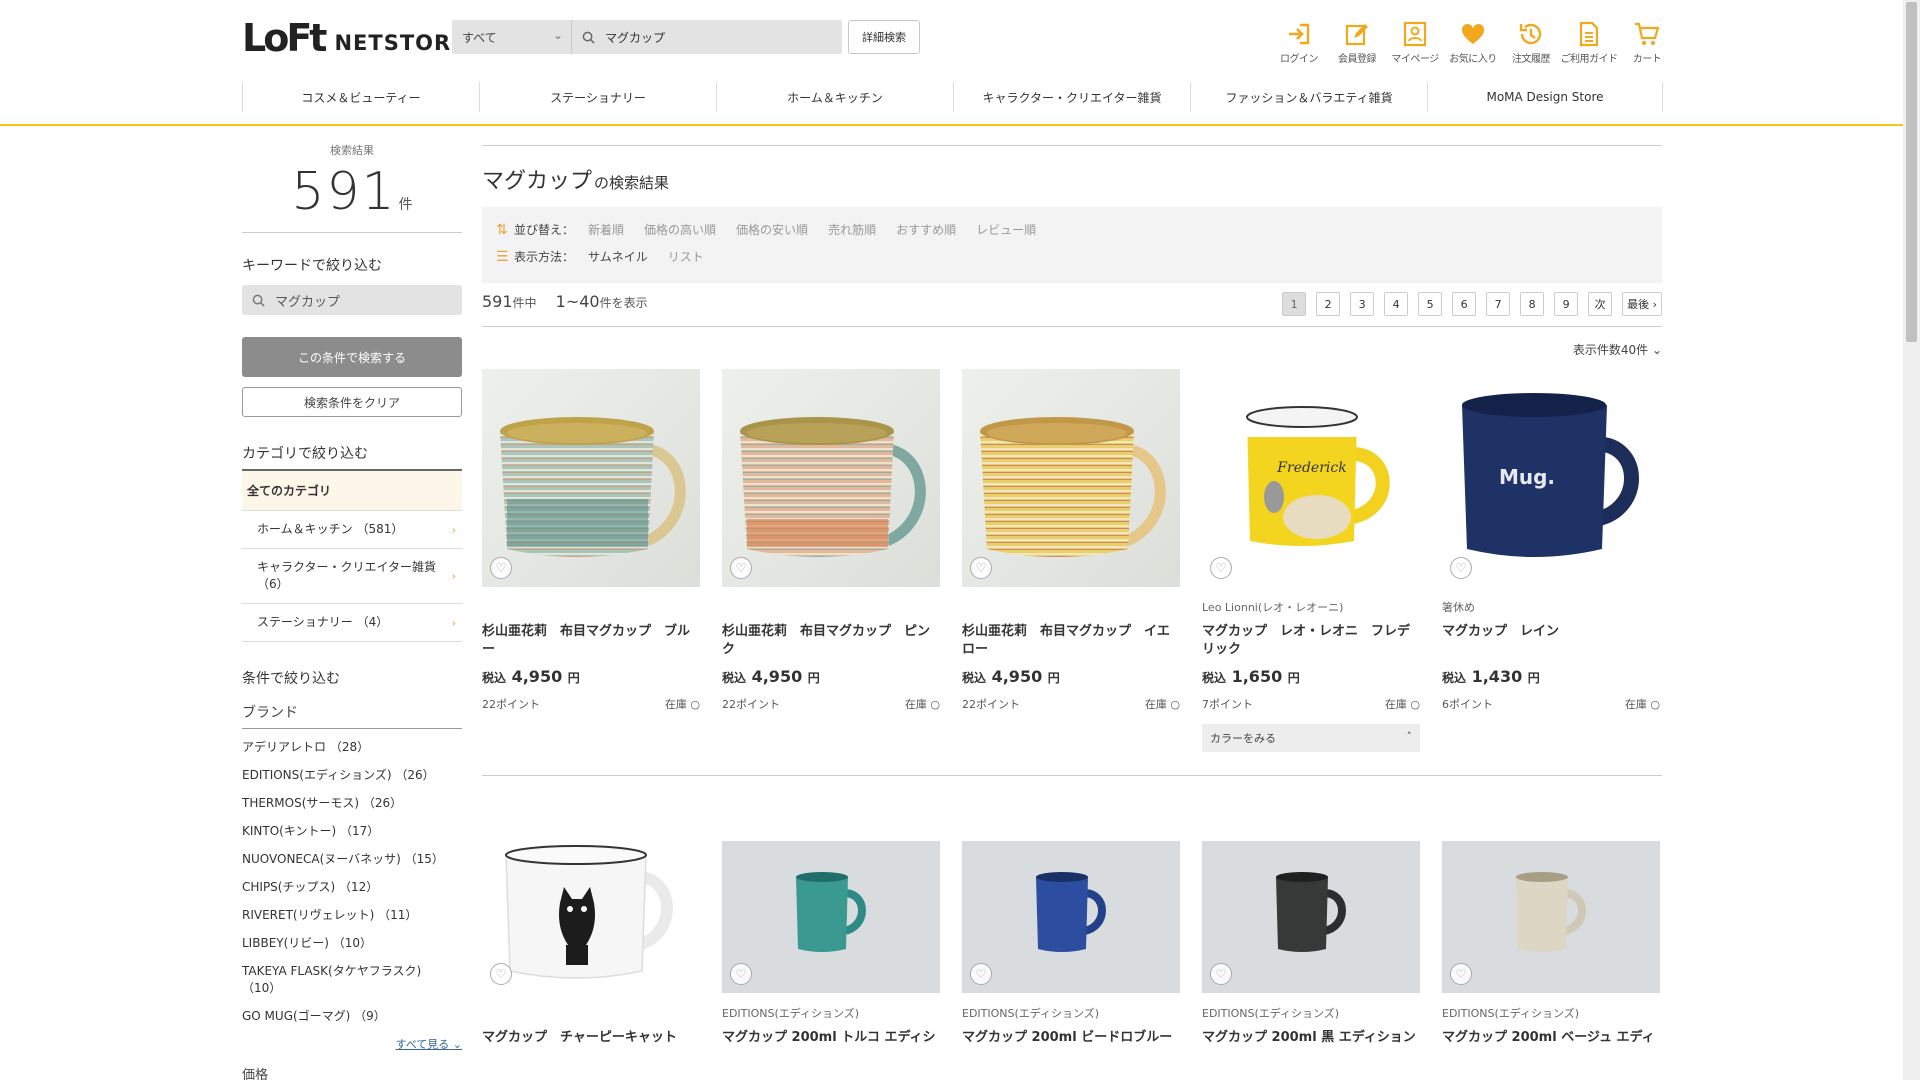  Describe the element at coordinates (337, 980) in the screenshot. I see `brand-item: TAKEYA FLASK(タケヤフラスク) （10）` at that location.